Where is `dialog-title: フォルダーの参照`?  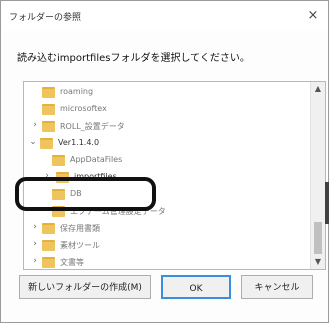
dialog-title: フォルダーの参照 is located at coordinates (45, 18).